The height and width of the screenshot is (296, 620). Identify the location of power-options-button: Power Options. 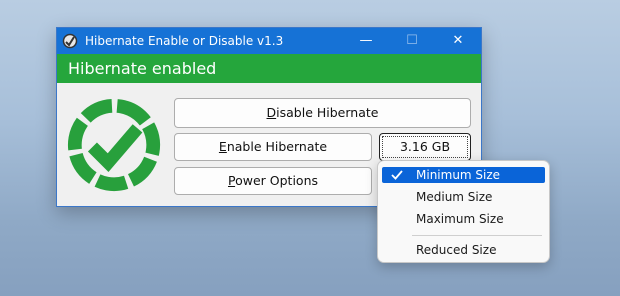
(273, 181).